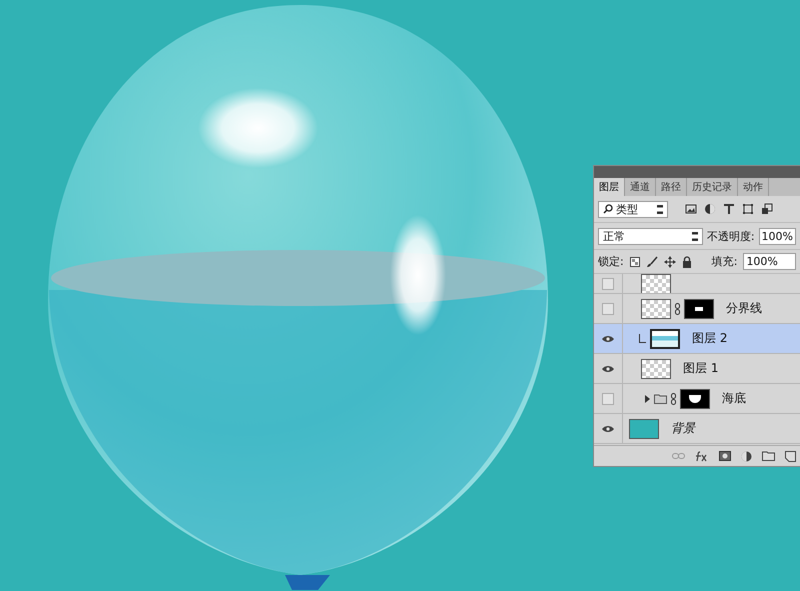 The height and width of the screenshot is (591, 800). What do you see at coordinates (725, 261) in the screenshot?
I see `fill-label: 填充:` at bounding box center [725, 261].